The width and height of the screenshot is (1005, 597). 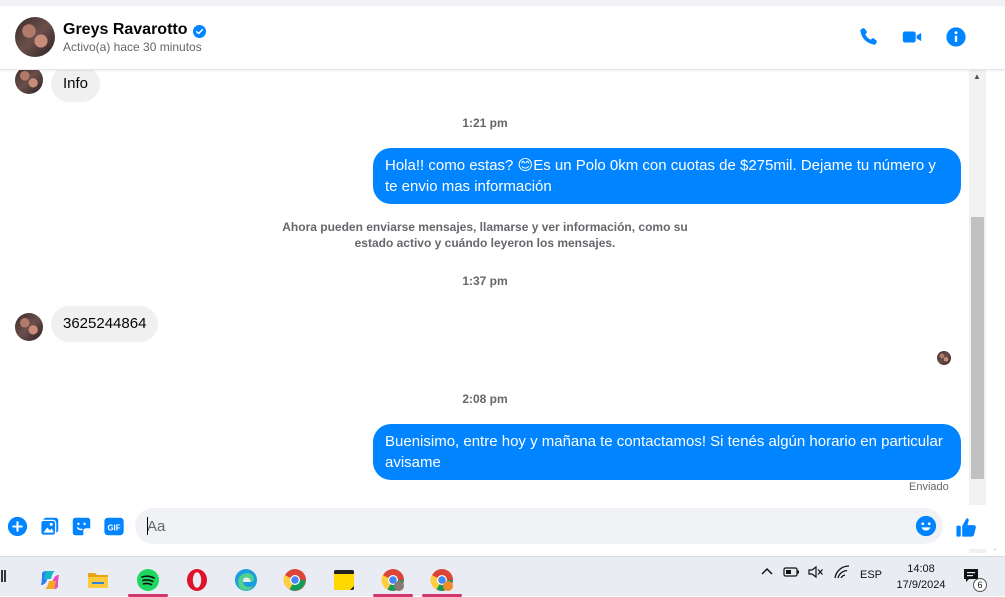 I want to click on thumbs-up-icon, so click(x=965, y=527).